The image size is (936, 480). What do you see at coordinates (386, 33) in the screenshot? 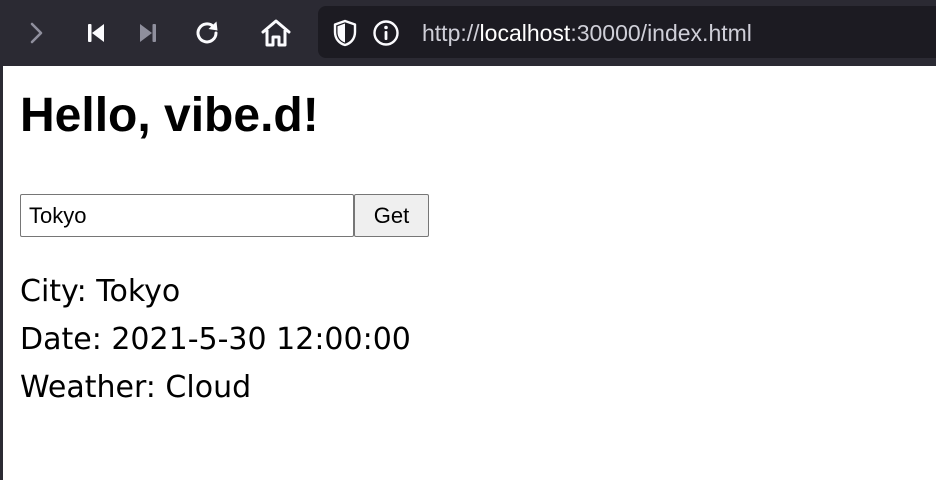
I see `info-icon` at bounding box center [386, 33].